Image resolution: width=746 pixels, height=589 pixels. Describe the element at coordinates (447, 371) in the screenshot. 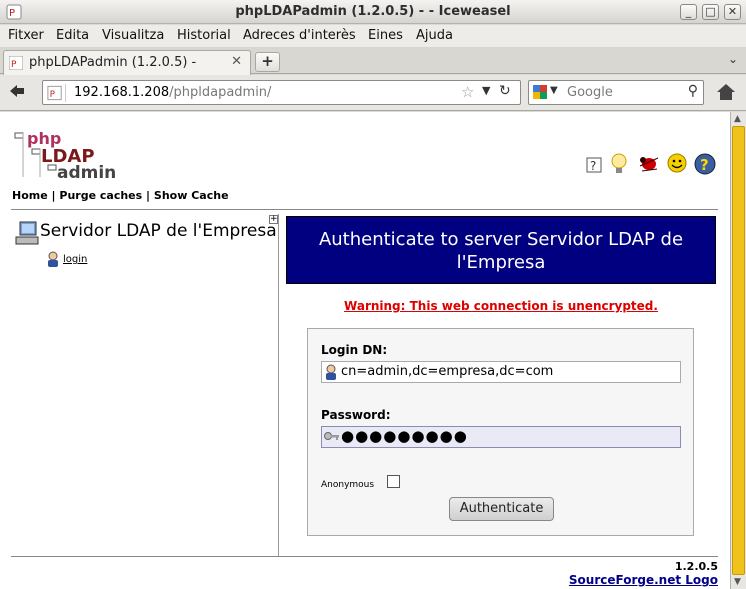

I see `login-dn-value: cn=admin,dc=empresa,dc=com` at that location.